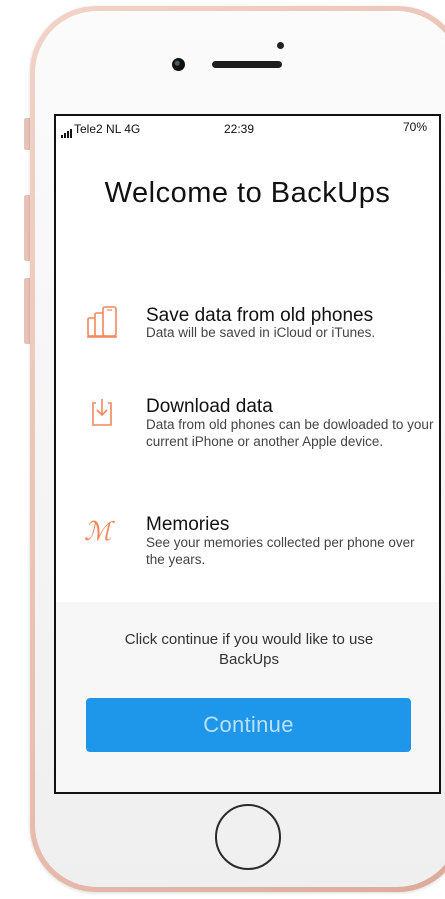 The width and height of the screenshot is (445, 899). I want to click on memories-icon: ℳ, so click(98, 532).